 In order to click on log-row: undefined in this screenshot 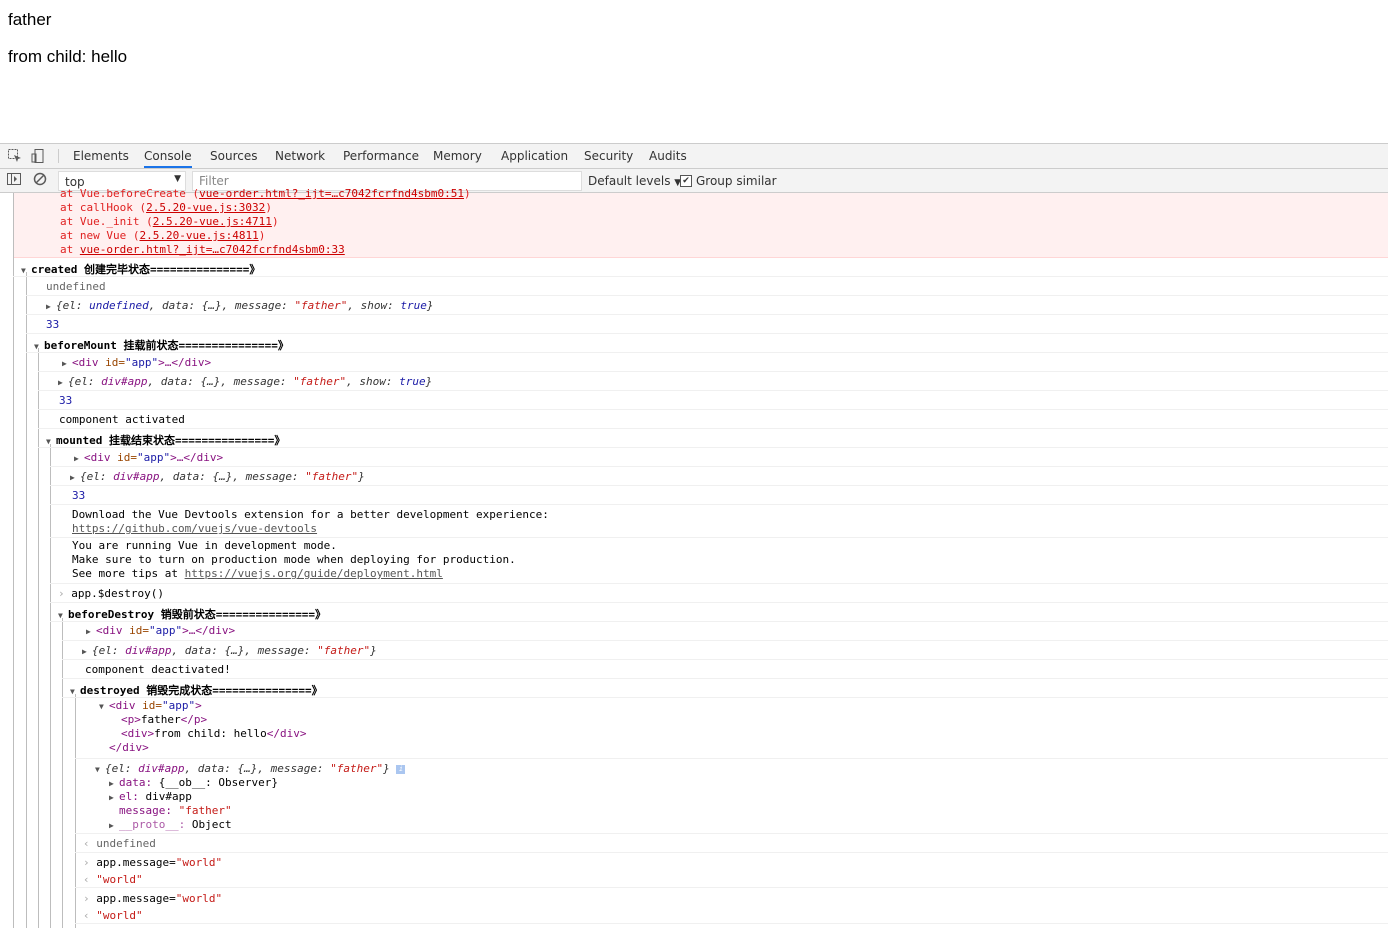, I will do `click(707, 286)`.